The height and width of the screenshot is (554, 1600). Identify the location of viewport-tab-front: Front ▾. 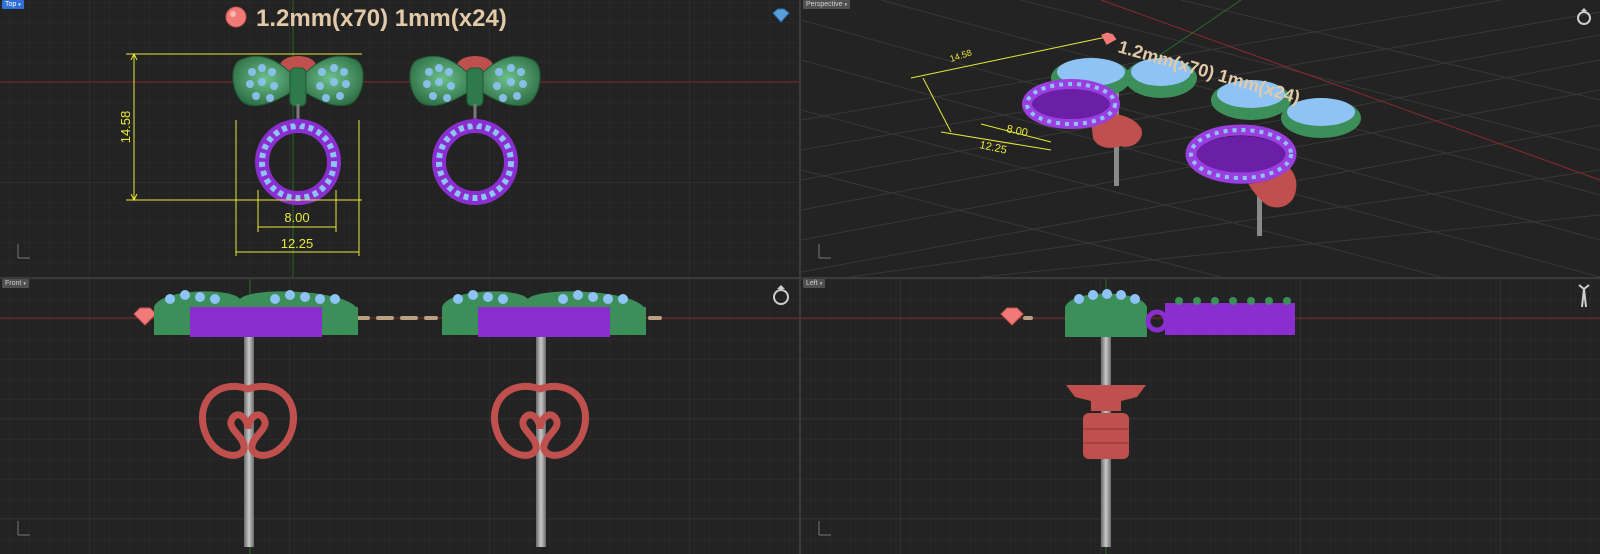
(15, 283).